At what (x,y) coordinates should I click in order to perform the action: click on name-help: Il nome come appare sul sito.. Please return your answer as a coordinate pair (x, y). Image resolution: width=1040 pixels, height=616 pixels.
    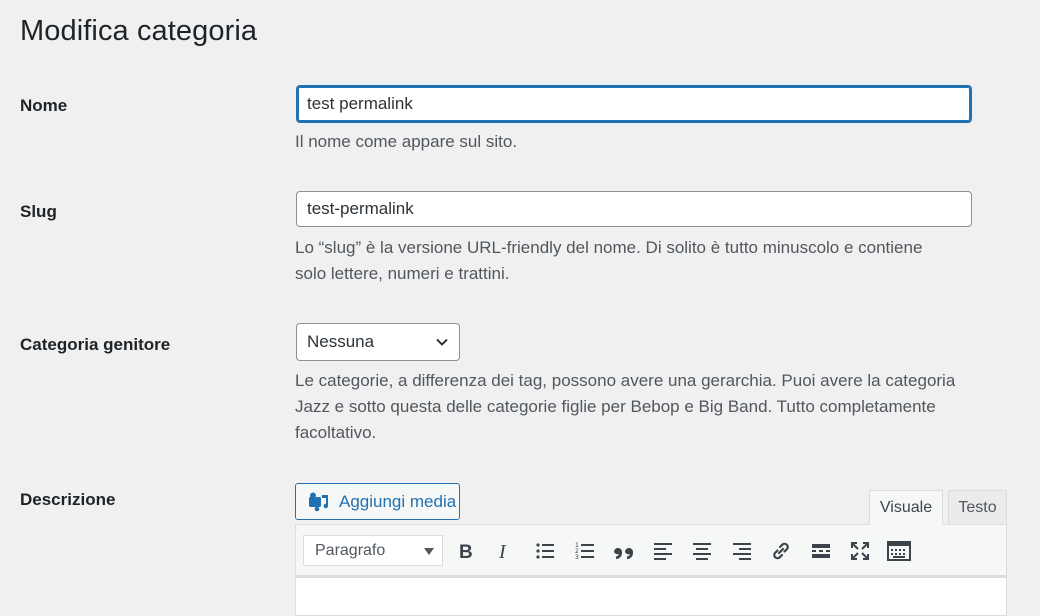
    Looking at the image, I should click on (406, 141).